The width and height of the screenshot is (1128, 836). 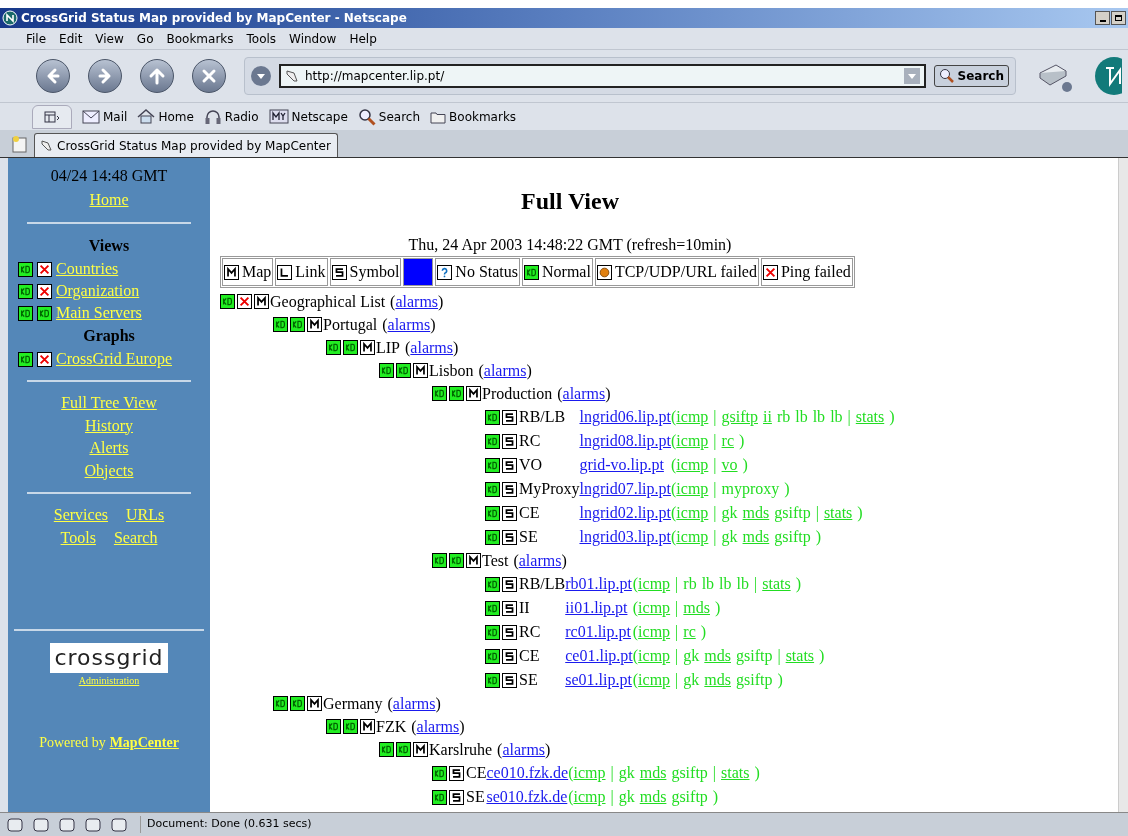 I want to click on nav-link: Objects, so click(x=109, y=470).